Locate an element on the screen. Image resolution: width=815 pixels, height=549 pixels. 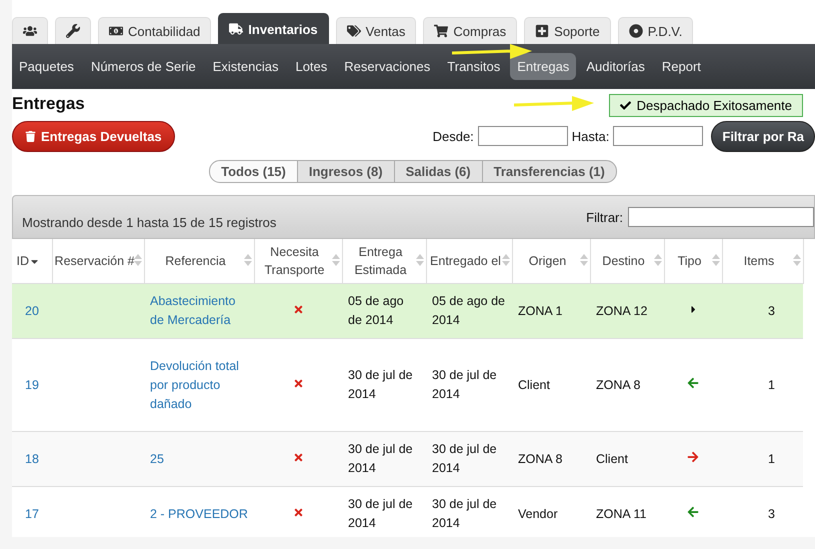
to-date-field is located at coordinates (658, 136).